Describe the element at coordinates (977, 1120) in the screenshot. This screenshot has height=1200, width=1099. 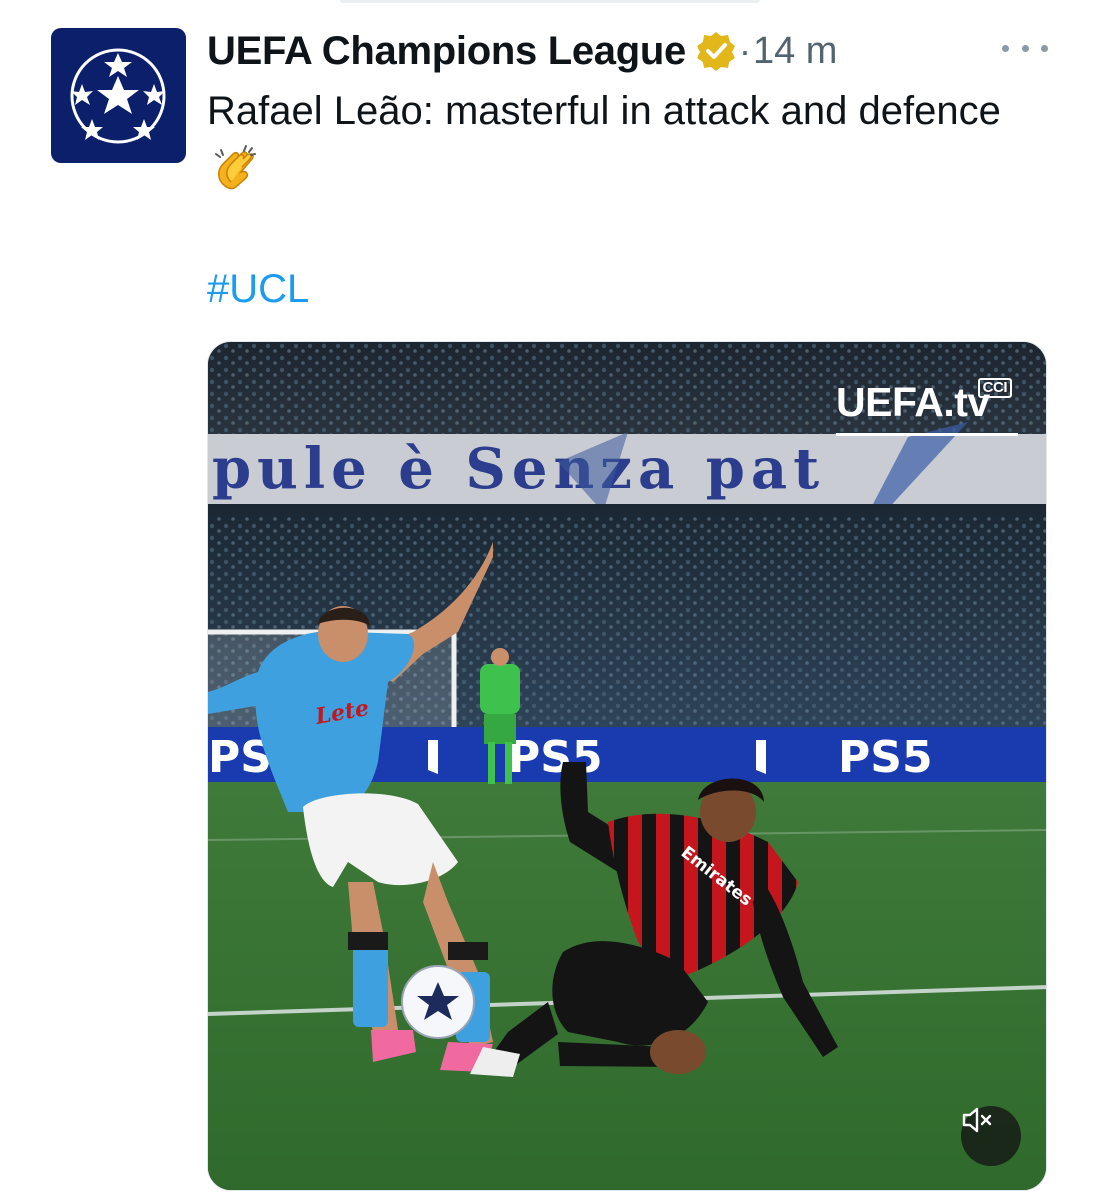
I see `speaker-muted-icon` at that location.